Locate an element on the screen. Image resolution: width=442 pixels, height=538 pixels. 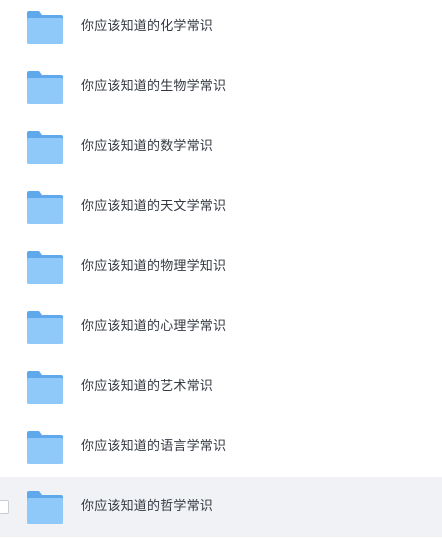
folder-name: 你应该知道的数学常识 is located at coordinates (147, 147).